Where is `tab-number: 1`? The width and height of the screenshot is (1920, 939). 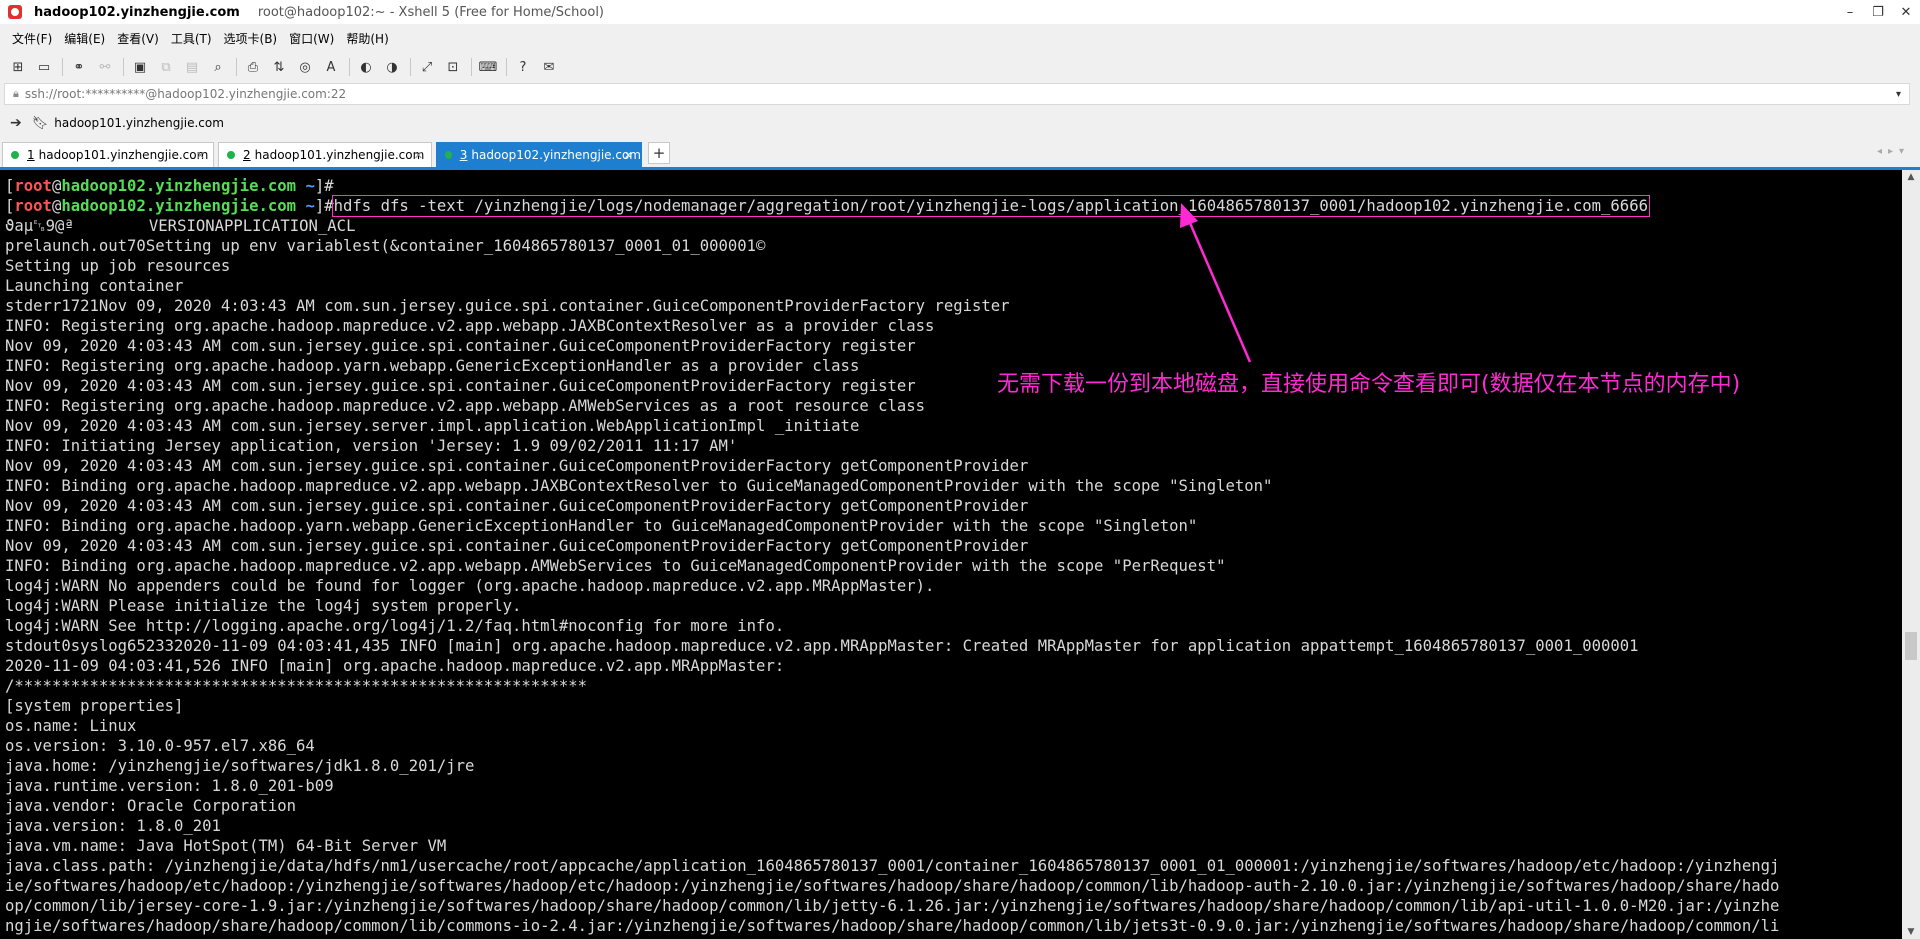 tab-number: 1 is located at coordinates (31, 155).